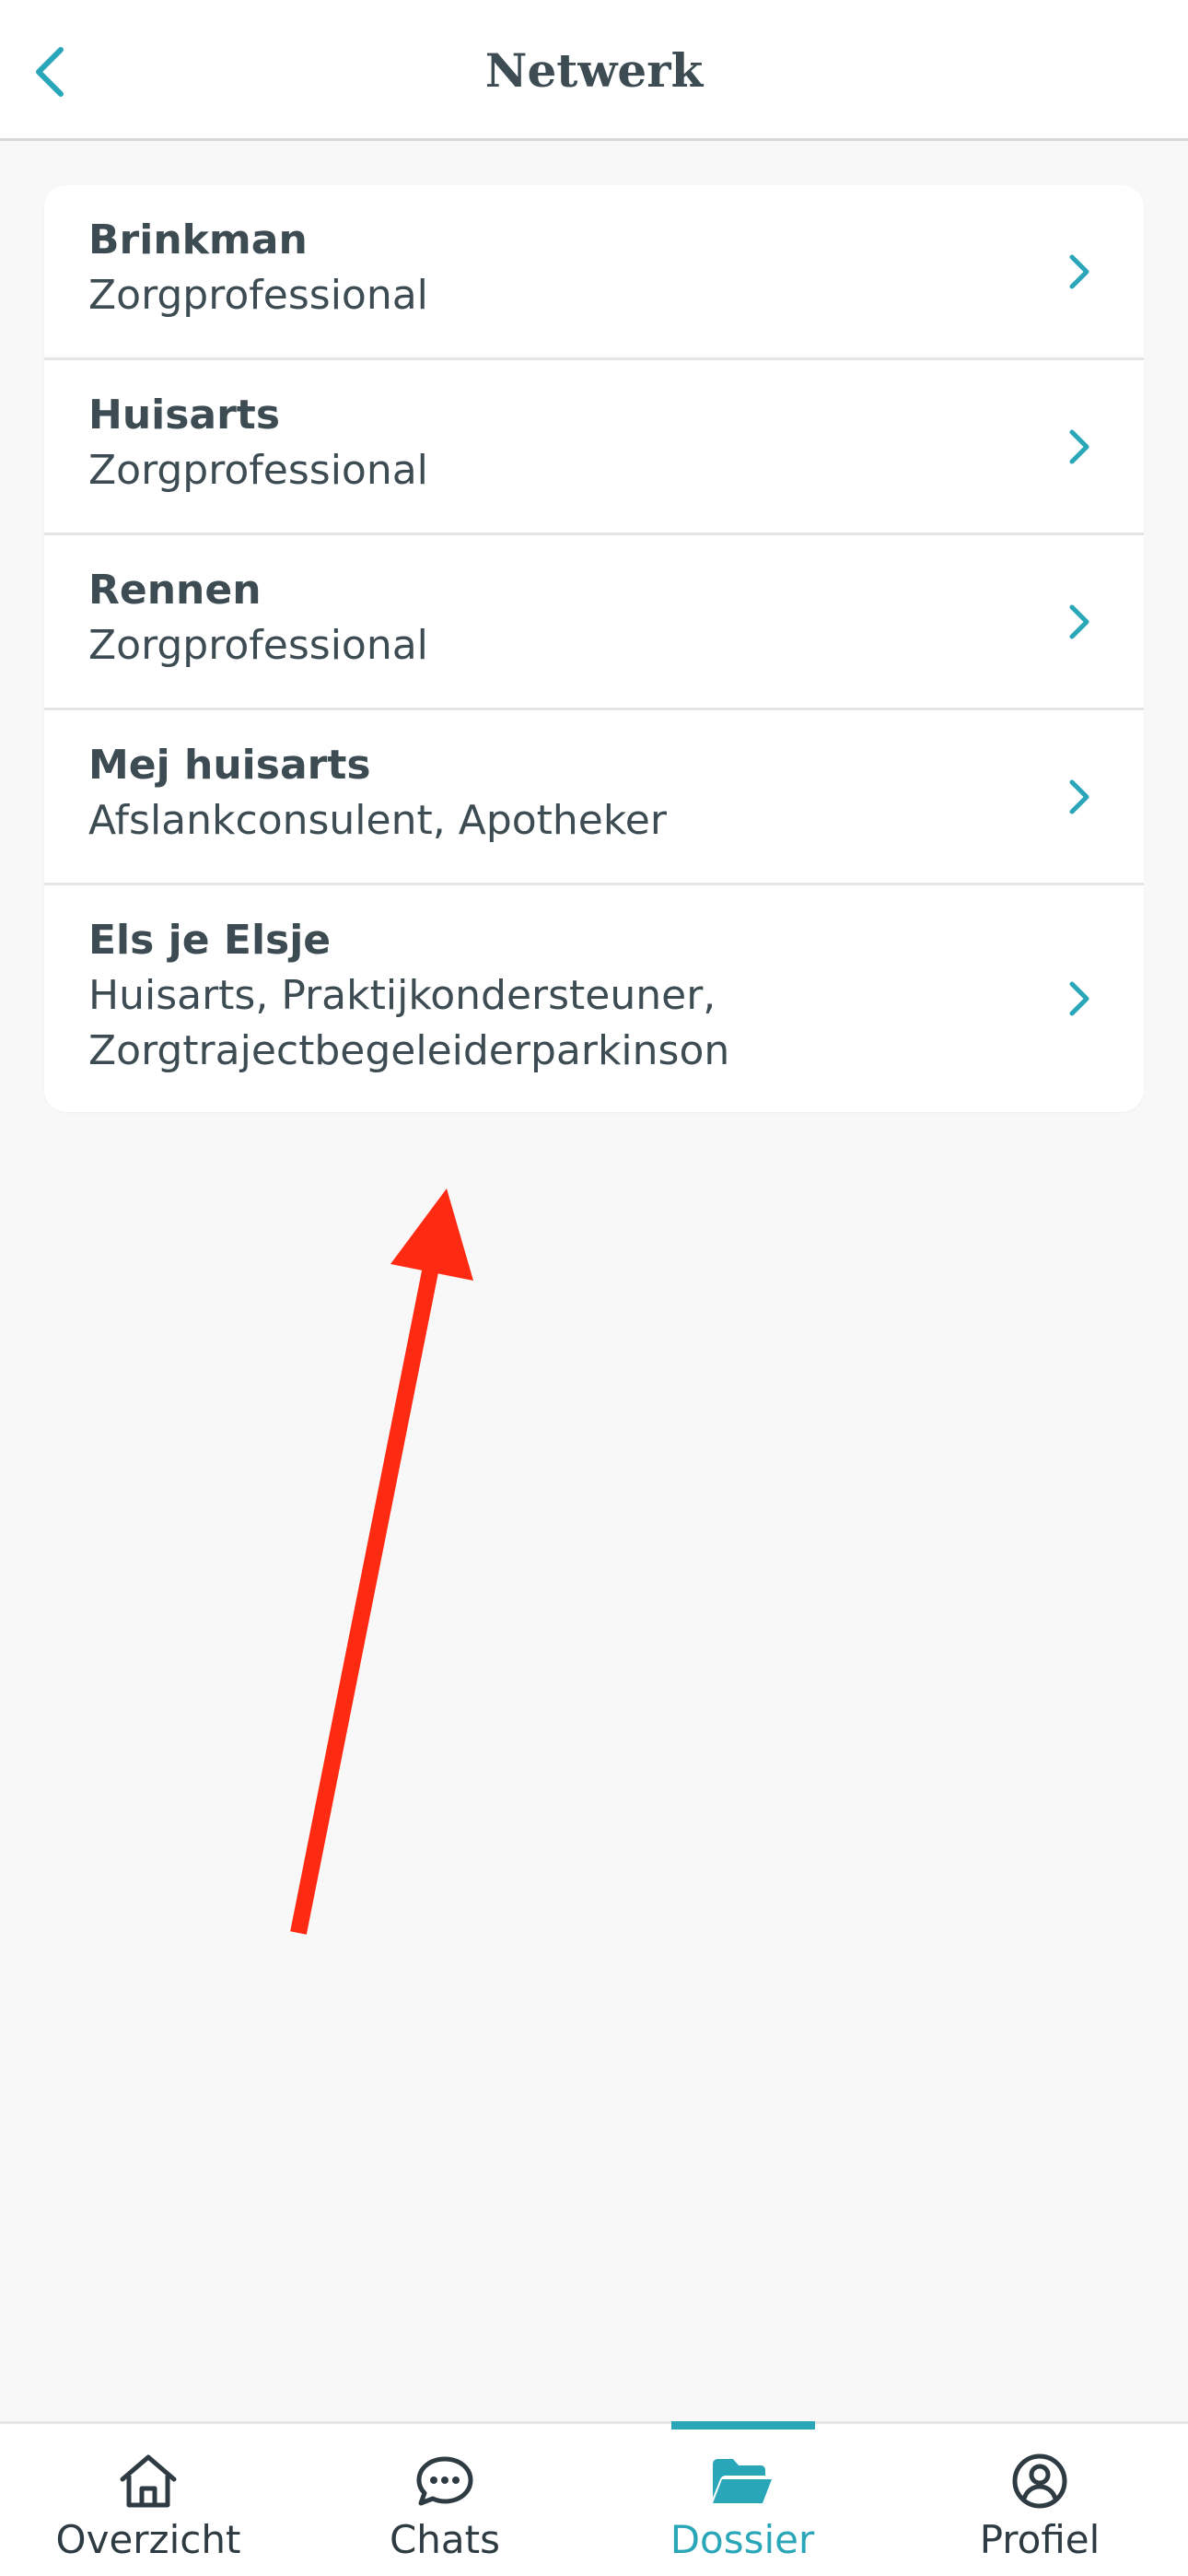 The image size is (1188, 2576). I want to click on contact-name: Huisarts, so click(184, 415).